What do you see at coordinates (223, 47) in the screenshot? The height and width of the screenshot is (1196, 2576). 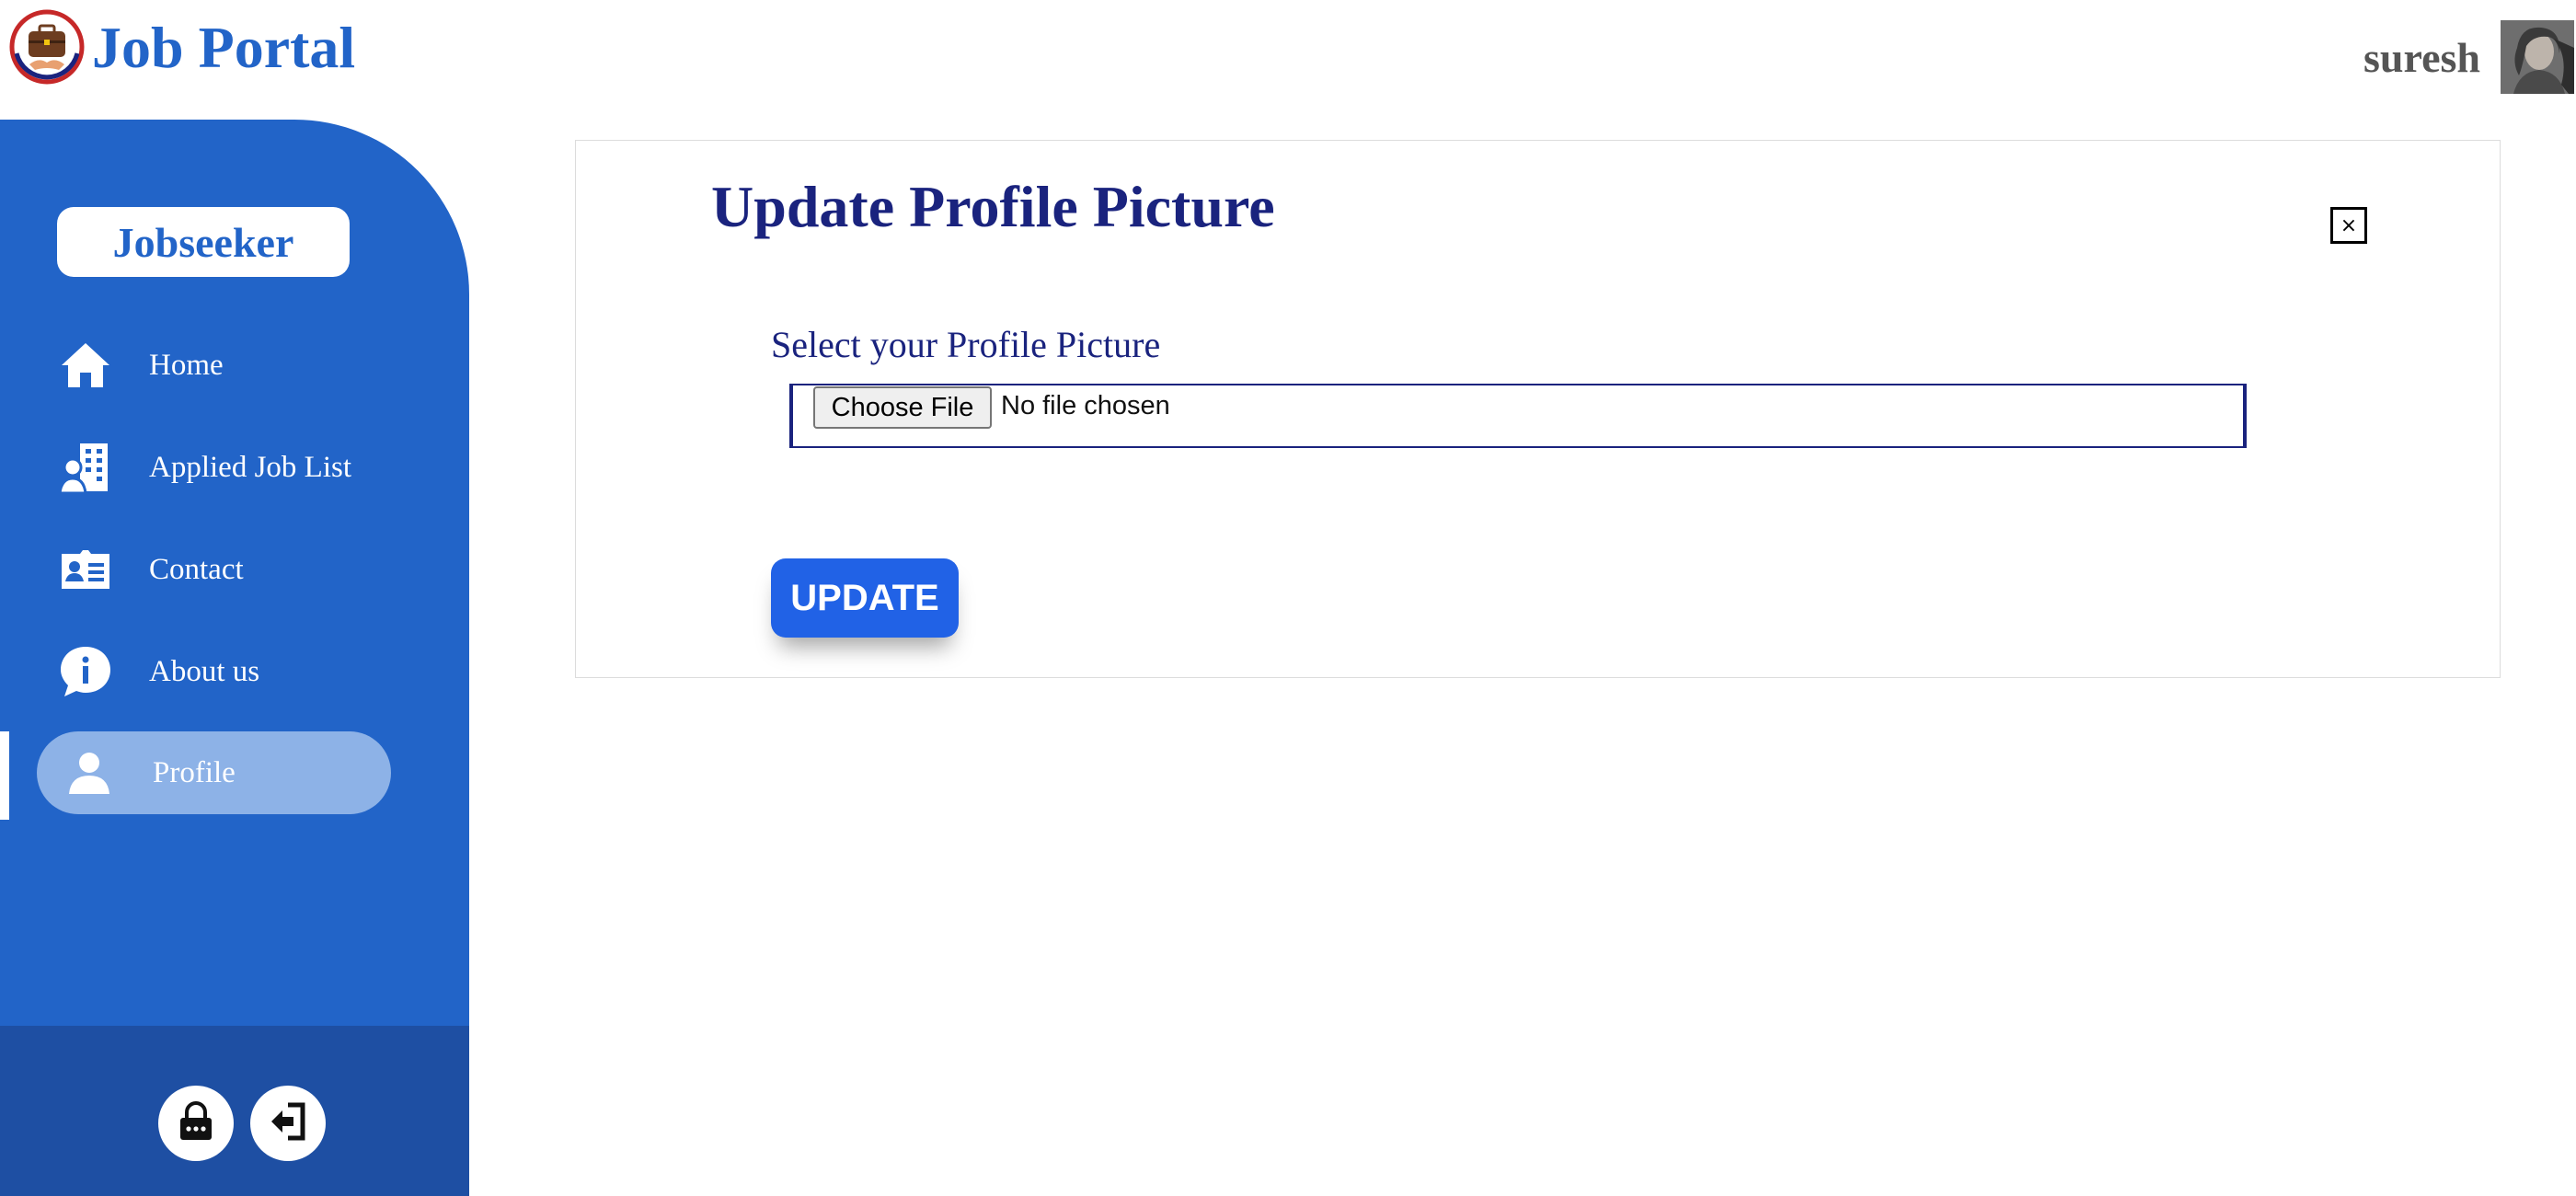 I see `app-title: Job Portal` at bounding box center [223, 47].